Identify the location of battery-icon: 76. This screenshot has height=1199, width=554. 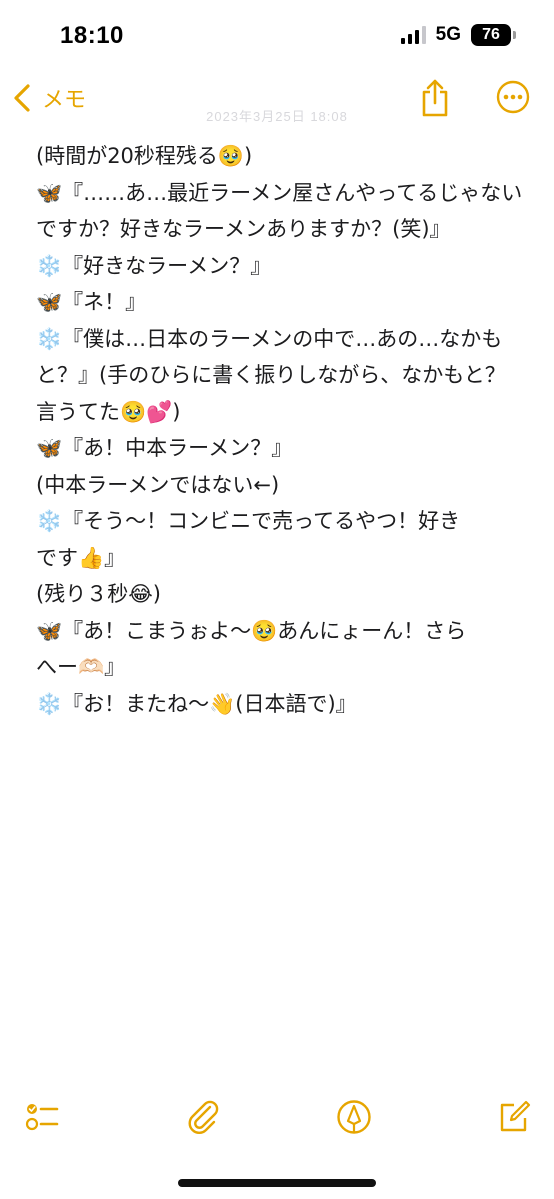
(493, 35).